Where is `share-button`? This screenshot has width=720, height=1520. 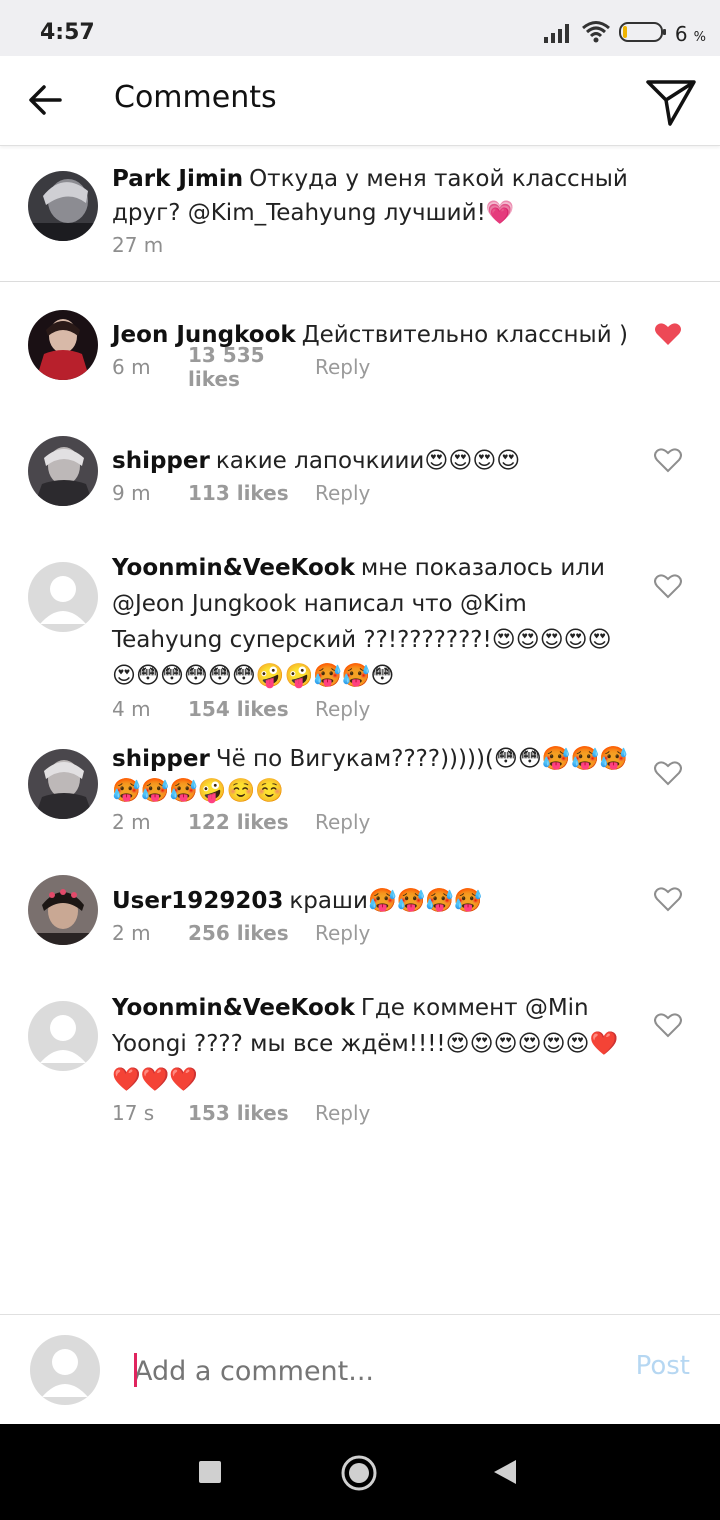
share-button is located at coordinates (672, 102).